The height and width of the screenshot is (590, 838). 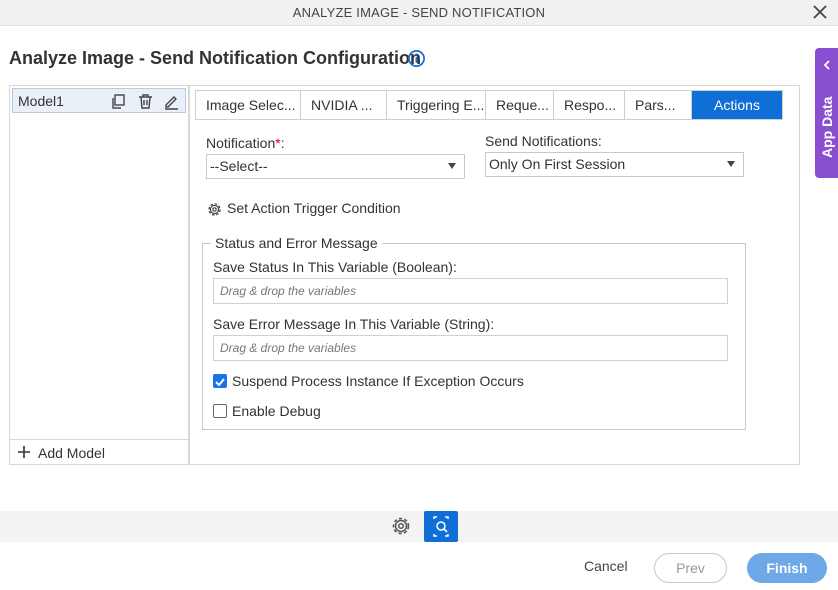 What do you see at coordinates (470, 348) in the screenshot?
I see `error-variable-dropzone: Drag & drop the variables` at bounding box center [470, 348].